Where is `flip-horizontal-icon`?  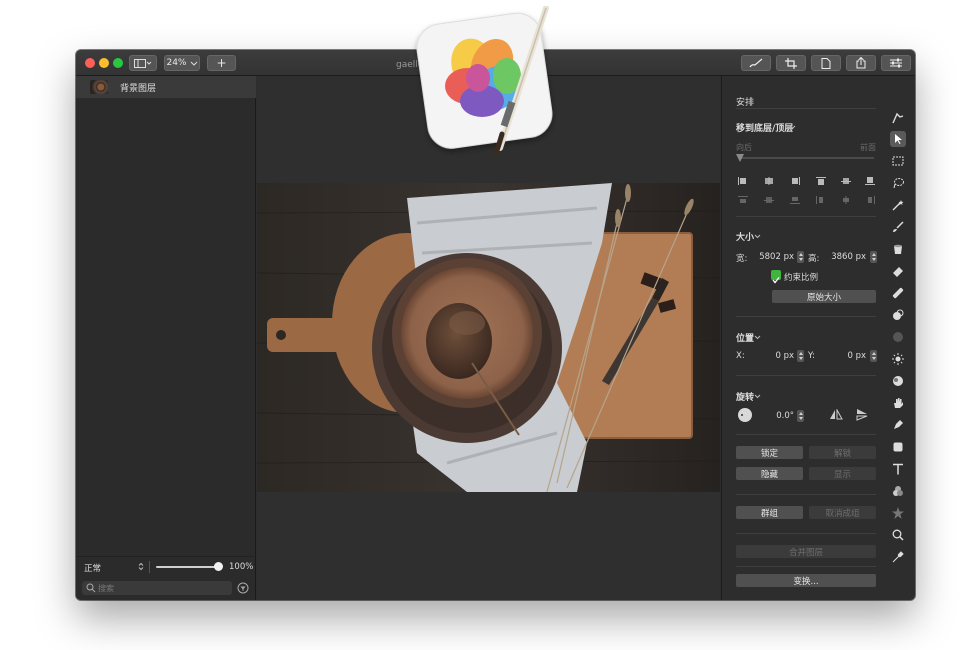
flip-horizontal-icon is located at coordinates (836, 414).